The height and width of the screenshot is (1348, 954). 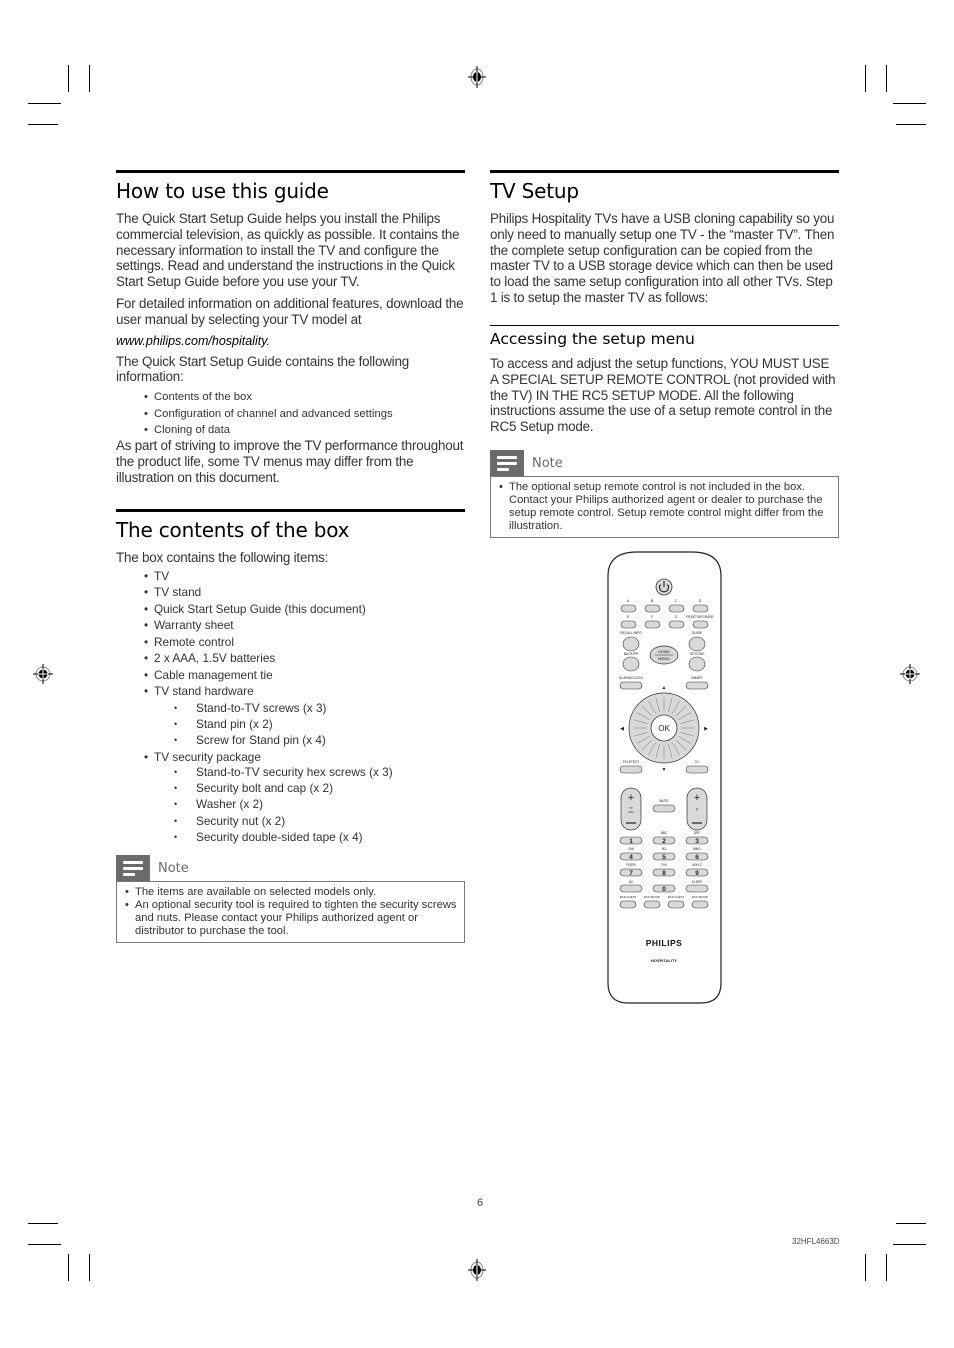 I want to click on teletext-button, so click(x=631, y=769).